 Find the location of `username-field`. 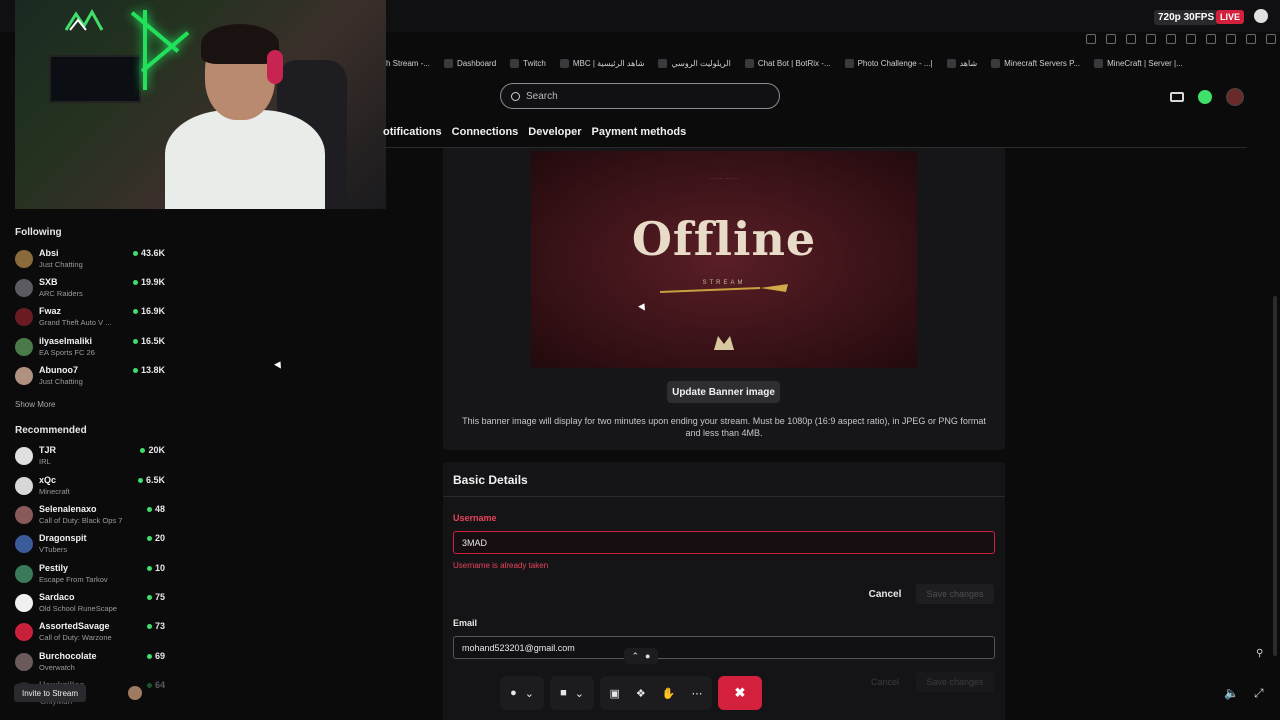

username-field is located at coordinates (724, 542).